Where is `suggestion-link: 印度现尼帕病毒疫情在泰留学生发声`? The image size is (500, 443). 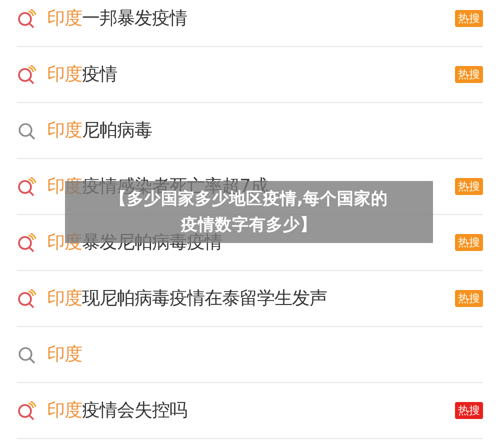
suggestion-link: 印度现尼帕病毒疫情在泰留学生发声 is located at coordinates (187, 298).